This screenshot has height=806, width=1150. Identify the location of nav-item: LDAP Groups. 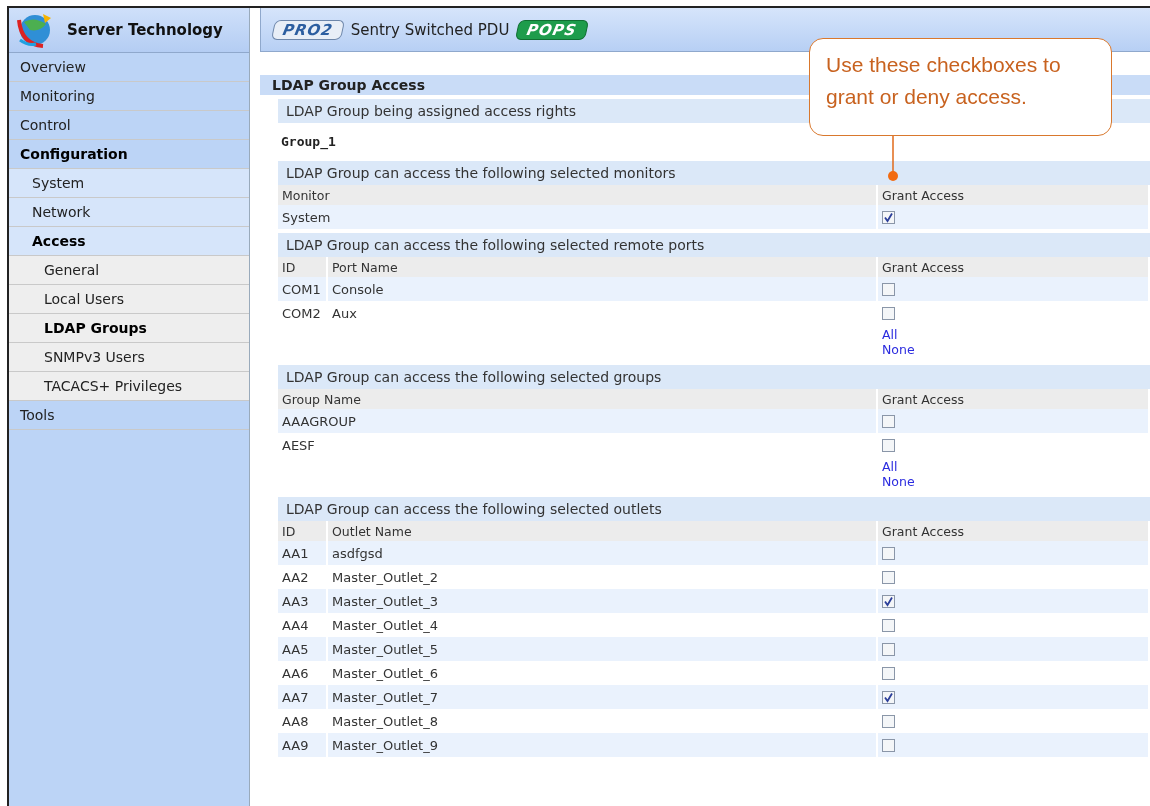
(129, 328).